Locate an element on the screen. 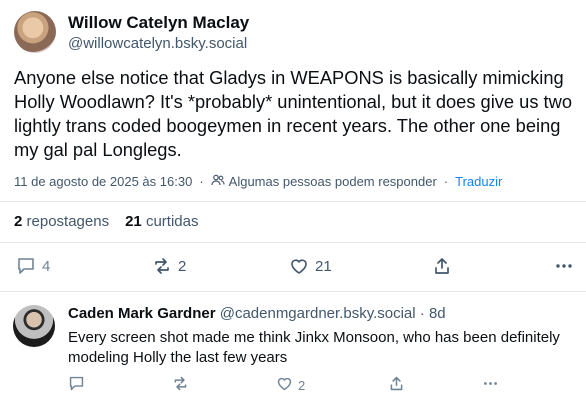  reply-repost-button is located at coordinates (180, 385).